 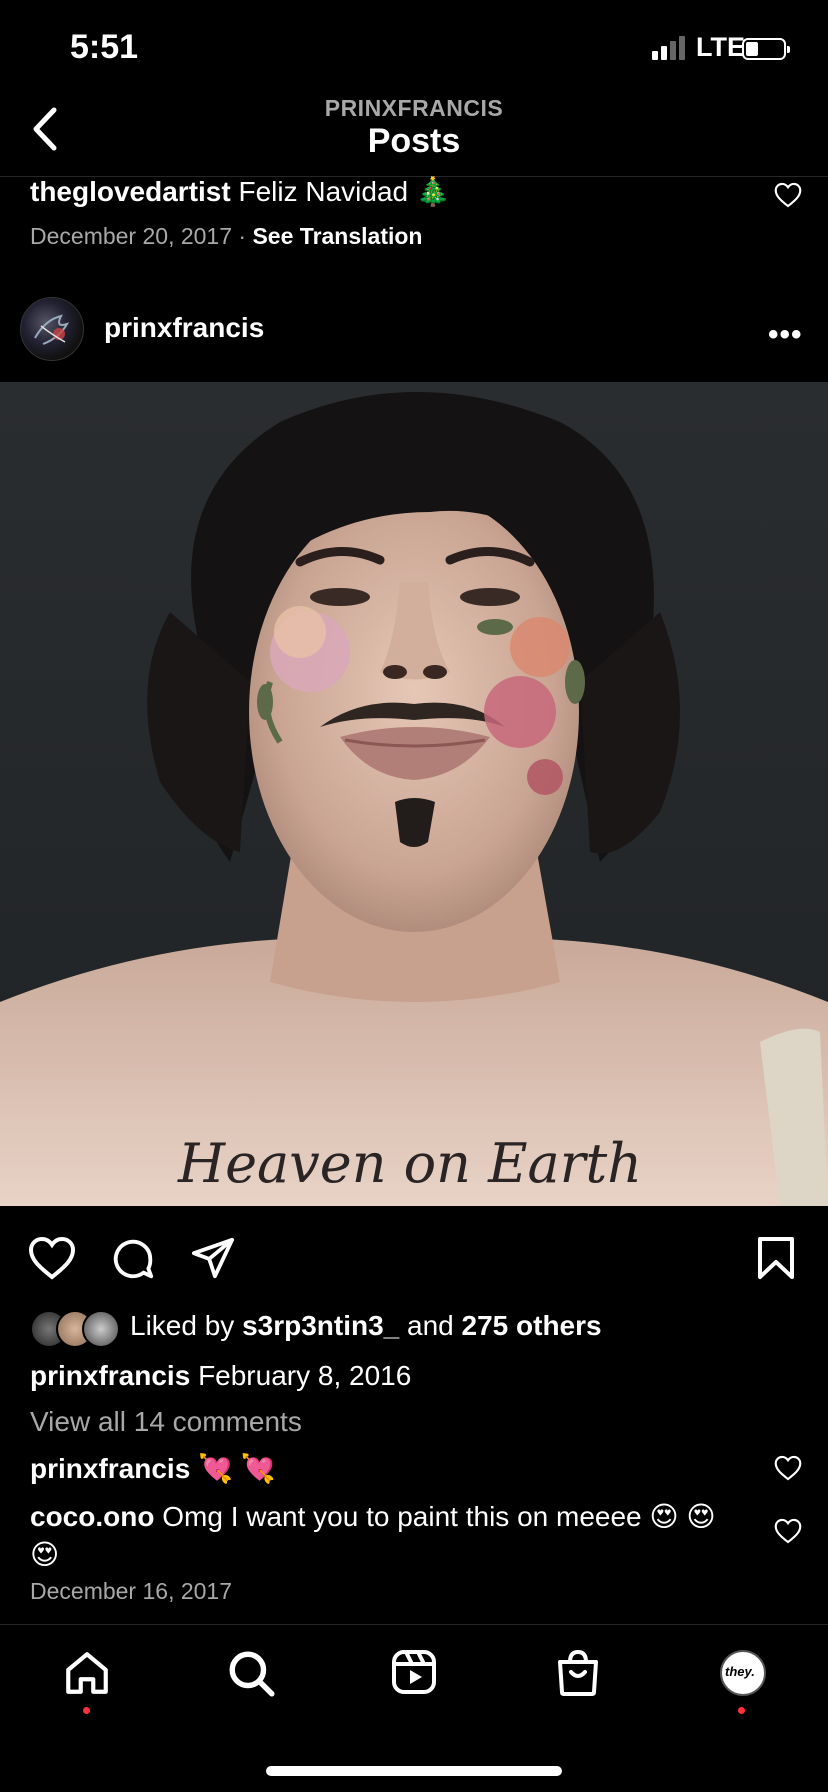 I want to click on tab-bar-divider, so click(x=414, y=1624).